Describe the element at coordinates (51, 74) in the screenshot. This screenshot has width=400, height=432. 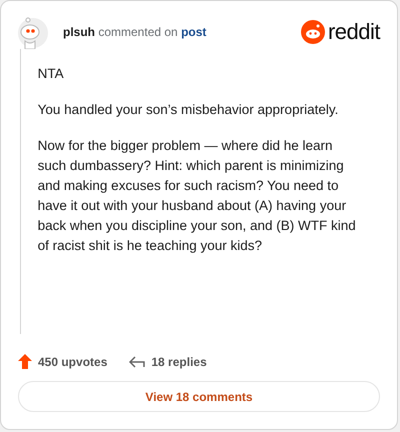
I see `comment-paragraph: NTA` at that location.